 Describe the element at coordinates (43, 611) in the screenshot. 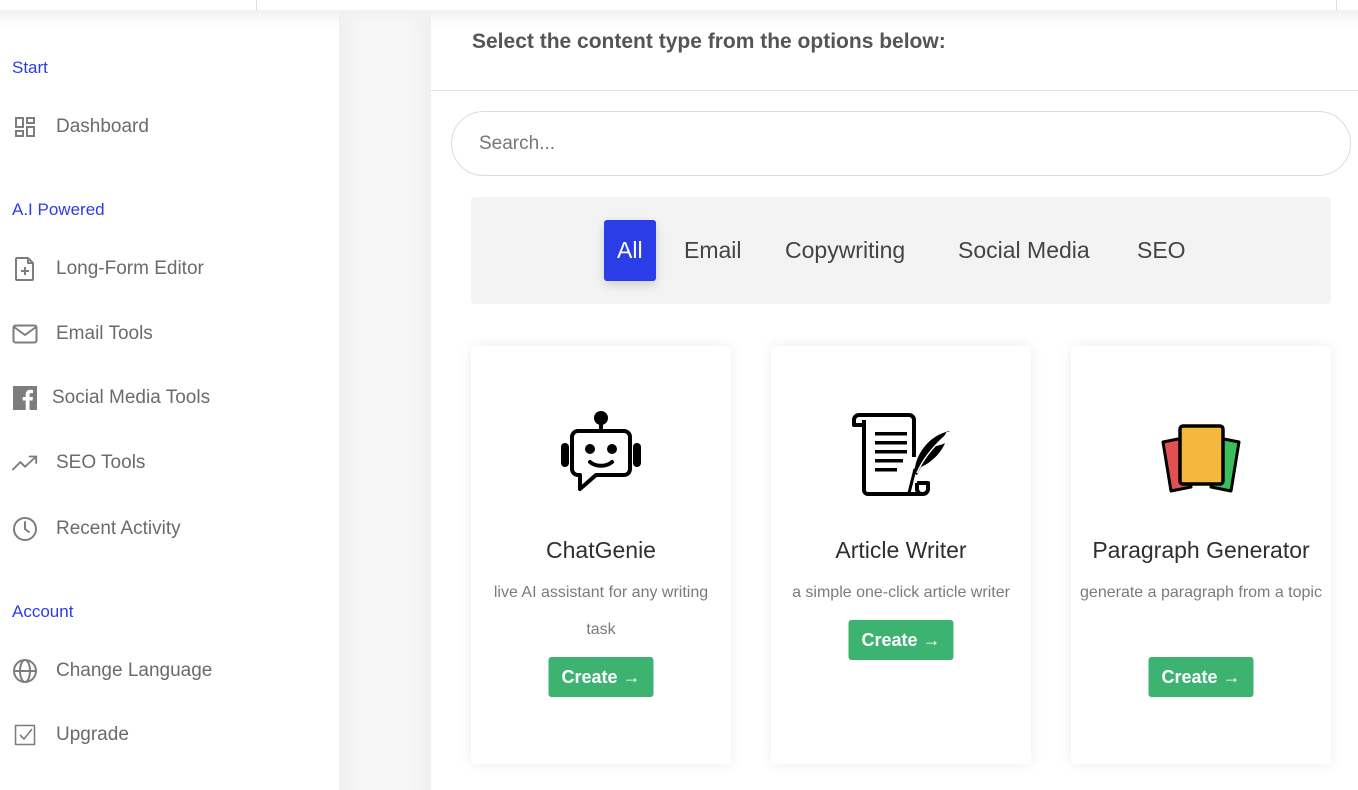

I see `sidebar-section-account: Account` at that location.